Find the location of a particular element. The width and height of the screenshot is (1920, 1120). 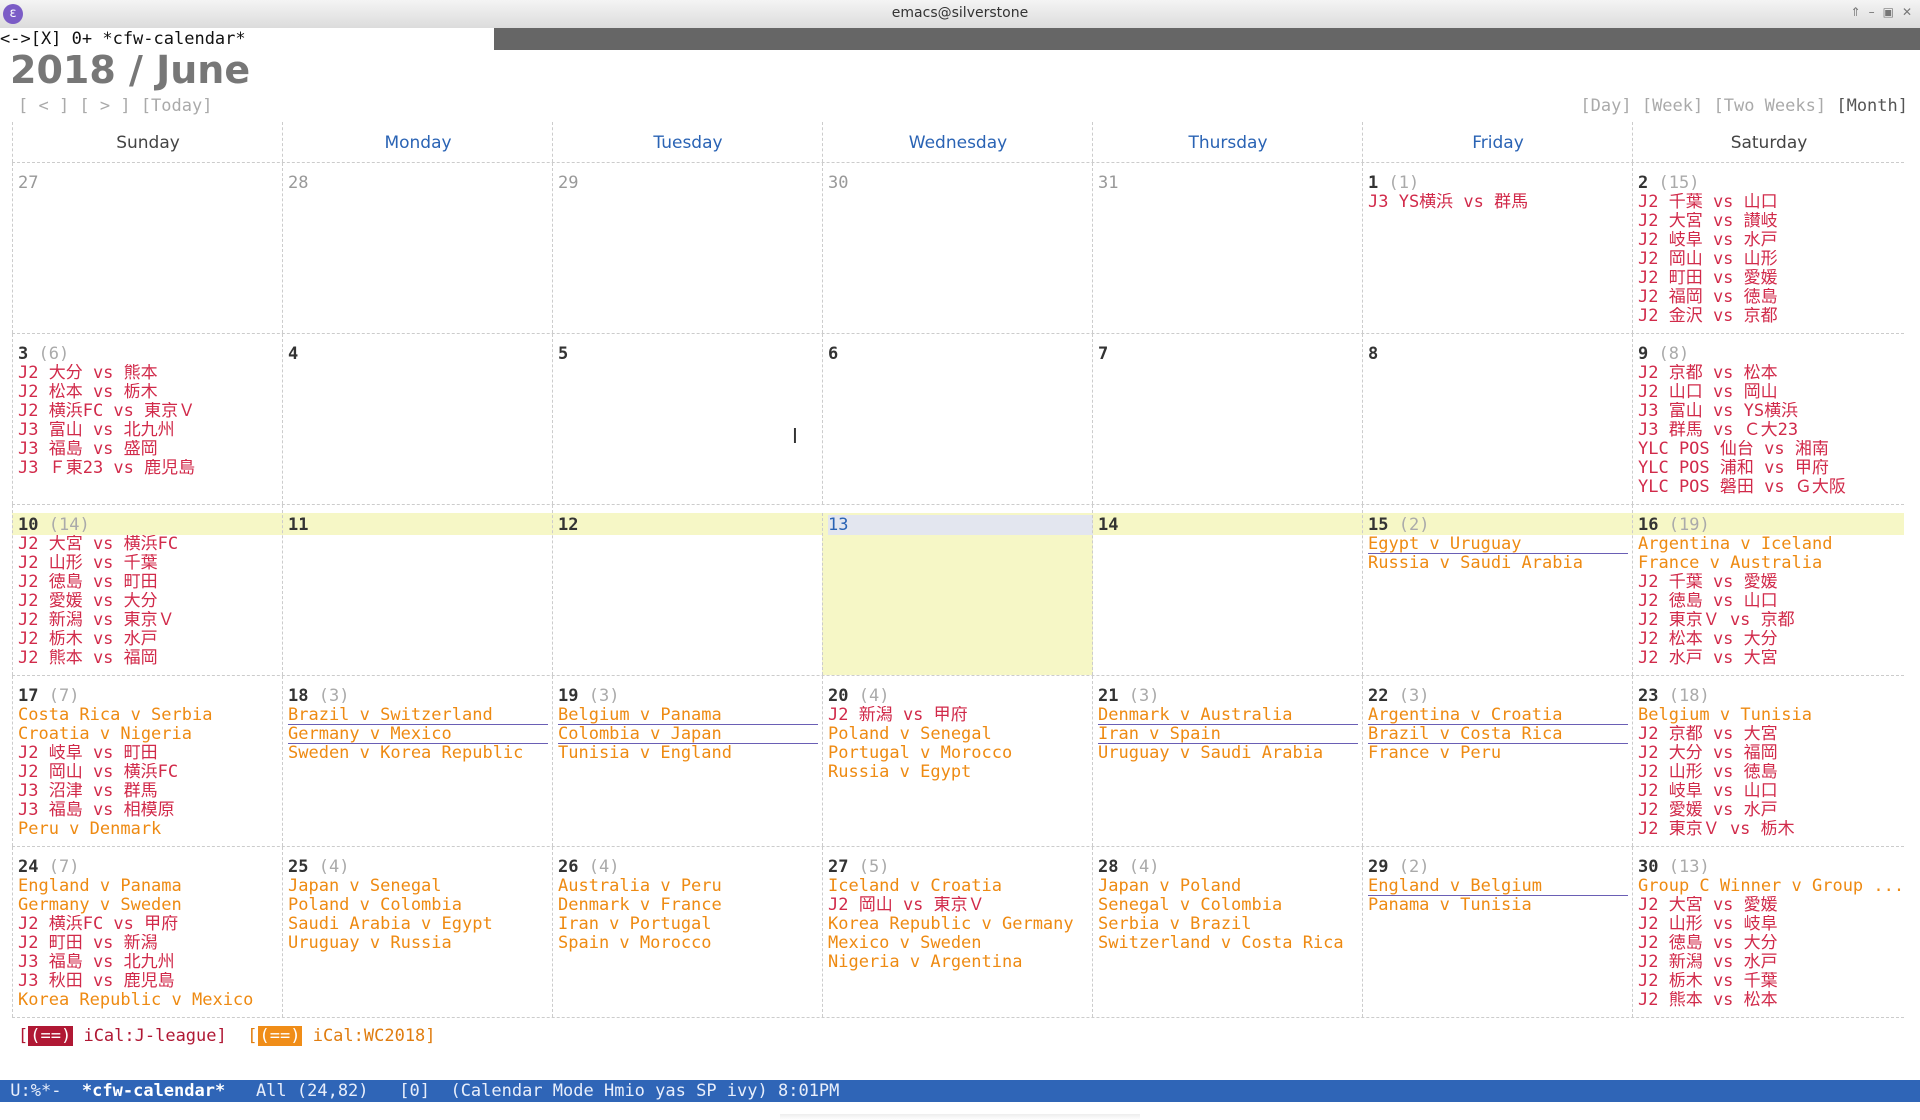

jleague-event: J2 水戸 vs 大宮 is located at coordinates (1771, 658).